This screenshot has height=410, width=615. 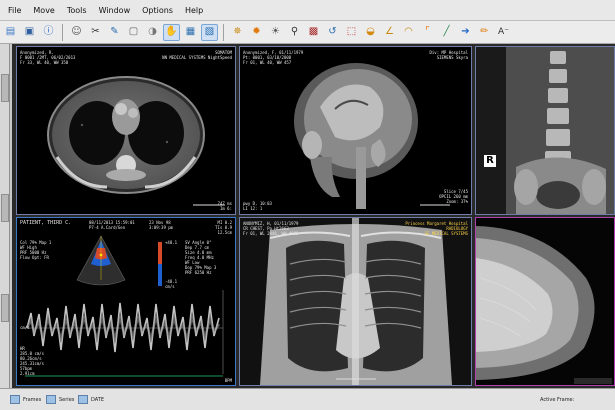 I want to click on mri-sagittal-image, so click(x=372, y=136).